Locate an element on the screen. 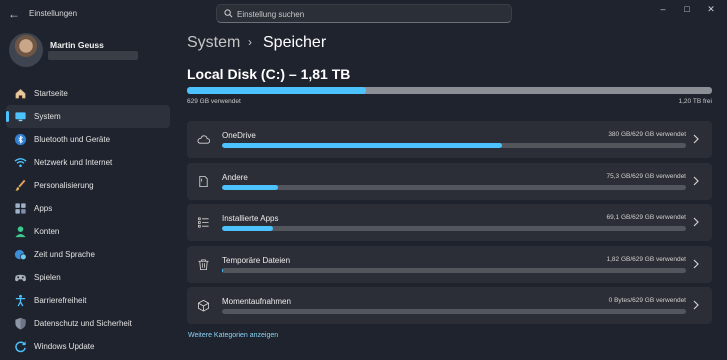  search-input is located at coordinates (367, 14).